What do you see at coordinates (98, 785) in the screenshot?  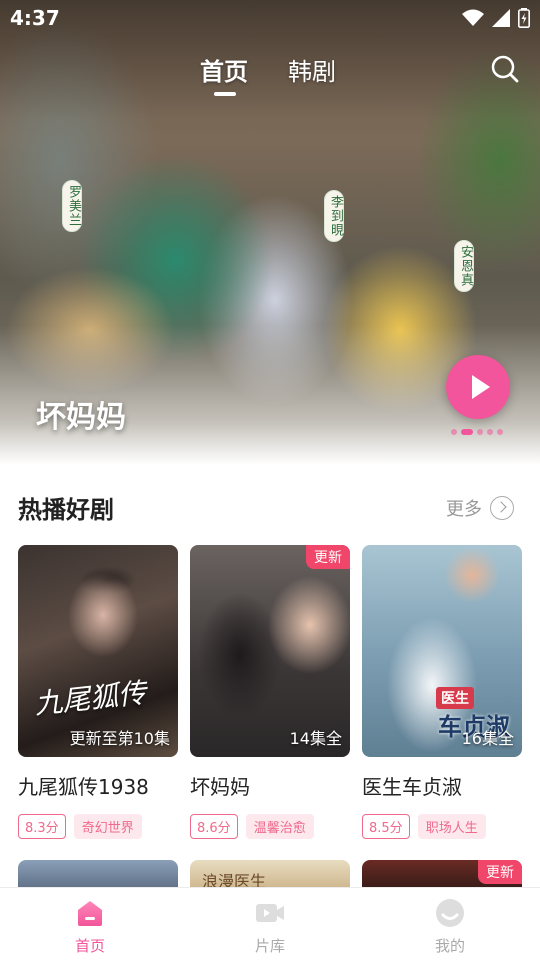 I see `card-title: 九尾狐传1938` at bounding box center [98, 785].